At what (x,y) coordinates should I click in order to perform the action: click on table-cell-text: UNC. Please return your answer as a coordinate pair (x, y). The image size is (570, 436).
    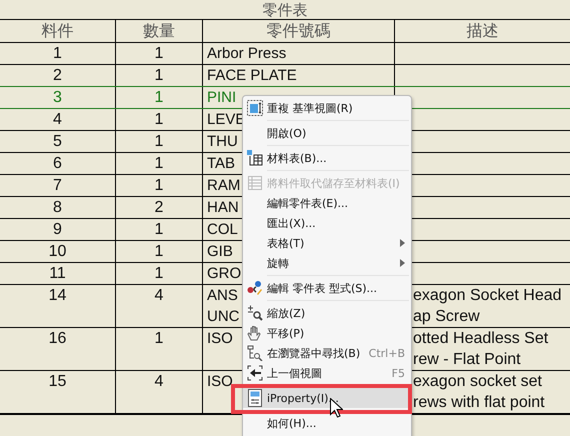
    Looking at the image, I should click on (223, 316).